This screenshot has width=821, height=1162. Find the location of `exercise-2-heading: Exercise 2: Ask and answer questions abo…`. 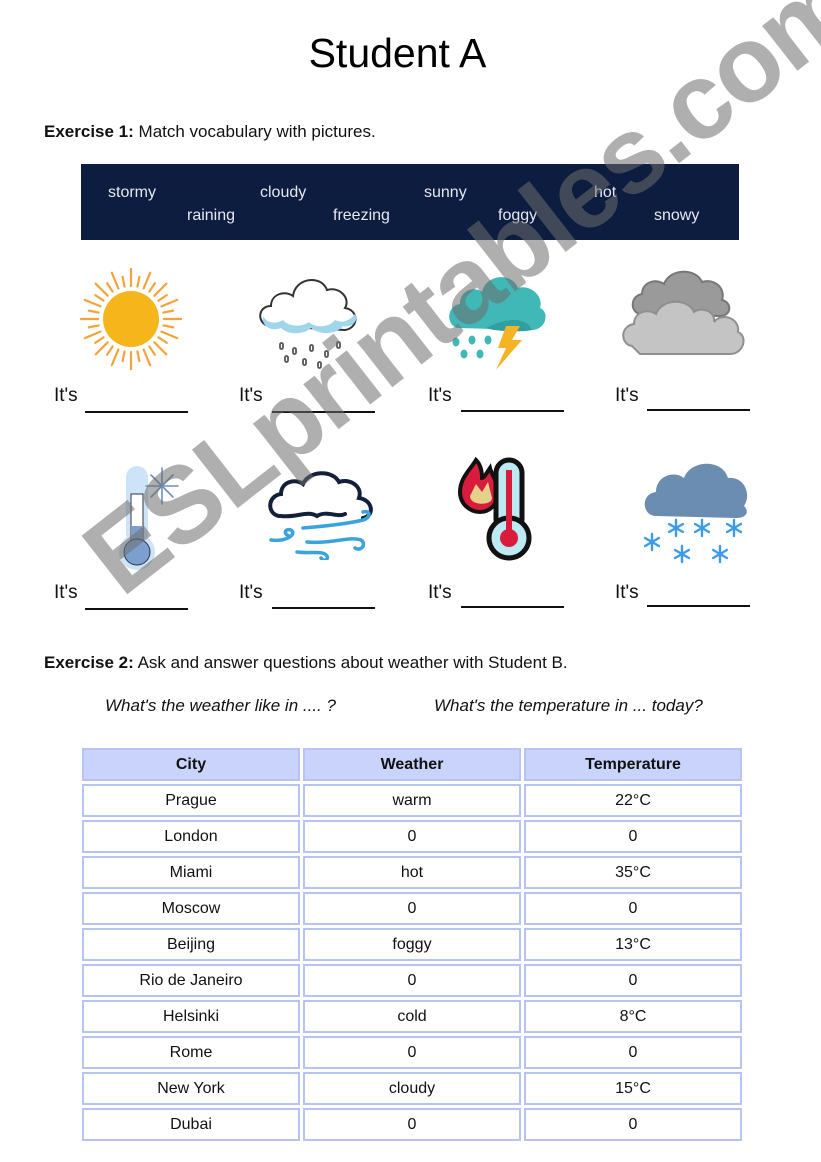

exercise-2-heading: Exercise 2: Ask and answer questions abo… is located at coordinates (306, 663).